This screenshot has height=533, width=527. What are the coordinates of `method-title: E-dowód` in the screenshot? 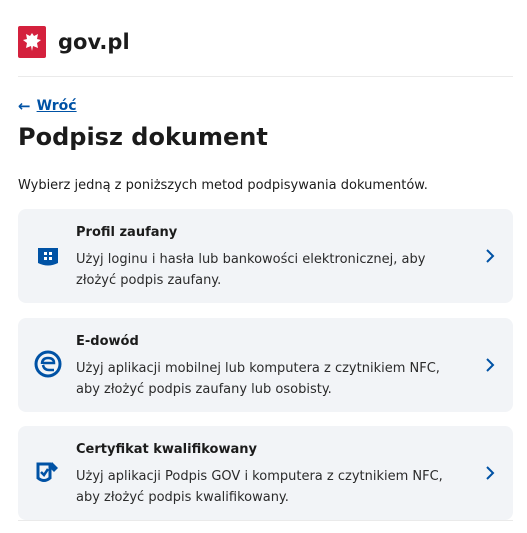 It's located at (107, 341).